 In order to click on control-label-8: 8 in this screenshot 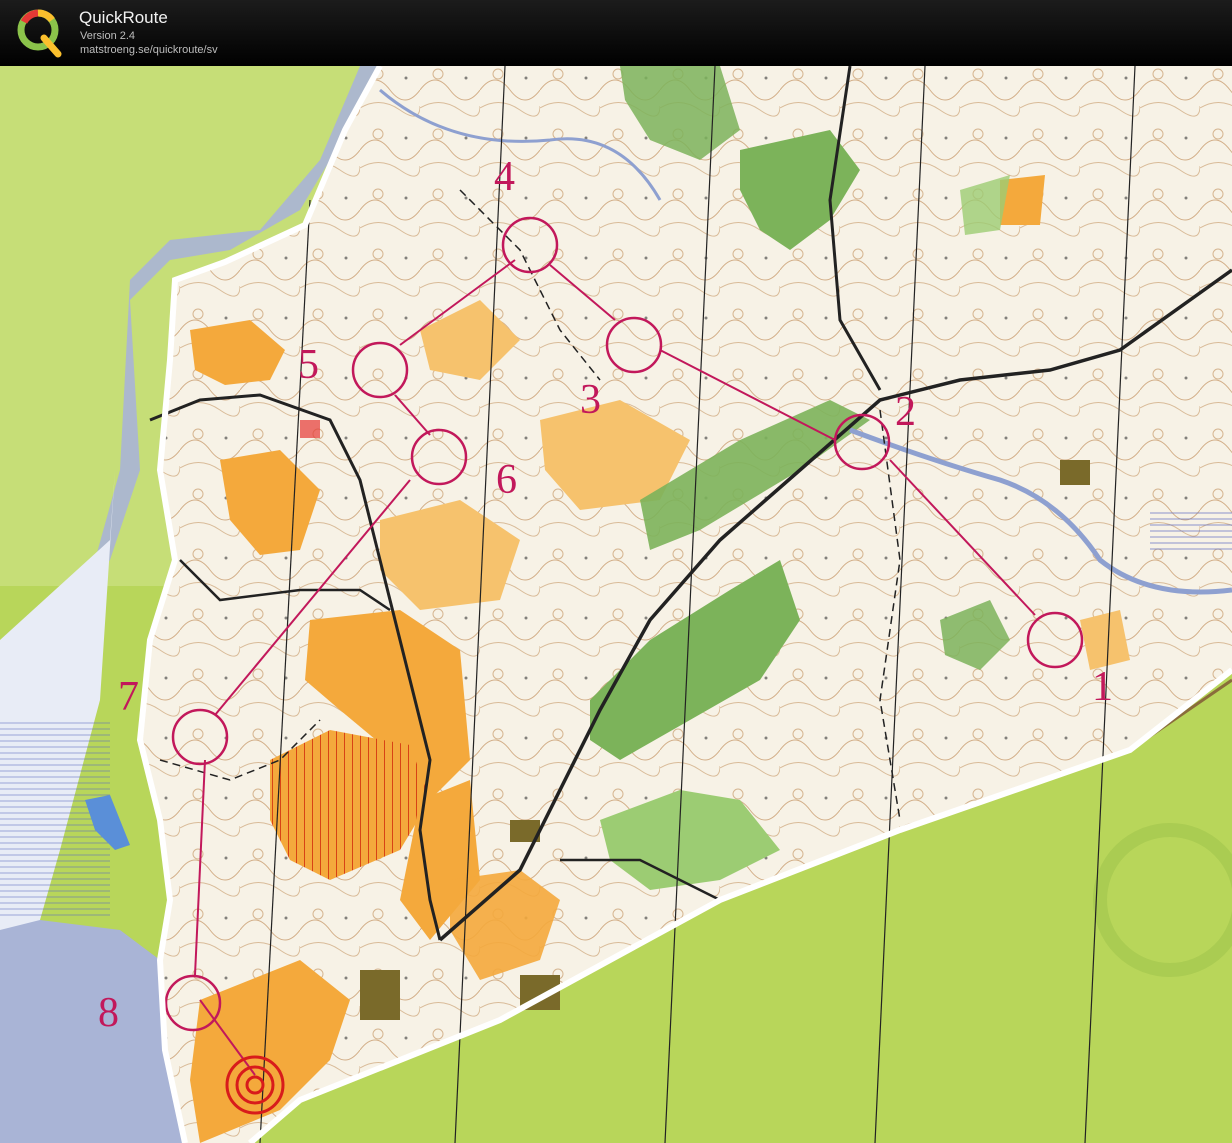, I will do `click(108, 1013)`.